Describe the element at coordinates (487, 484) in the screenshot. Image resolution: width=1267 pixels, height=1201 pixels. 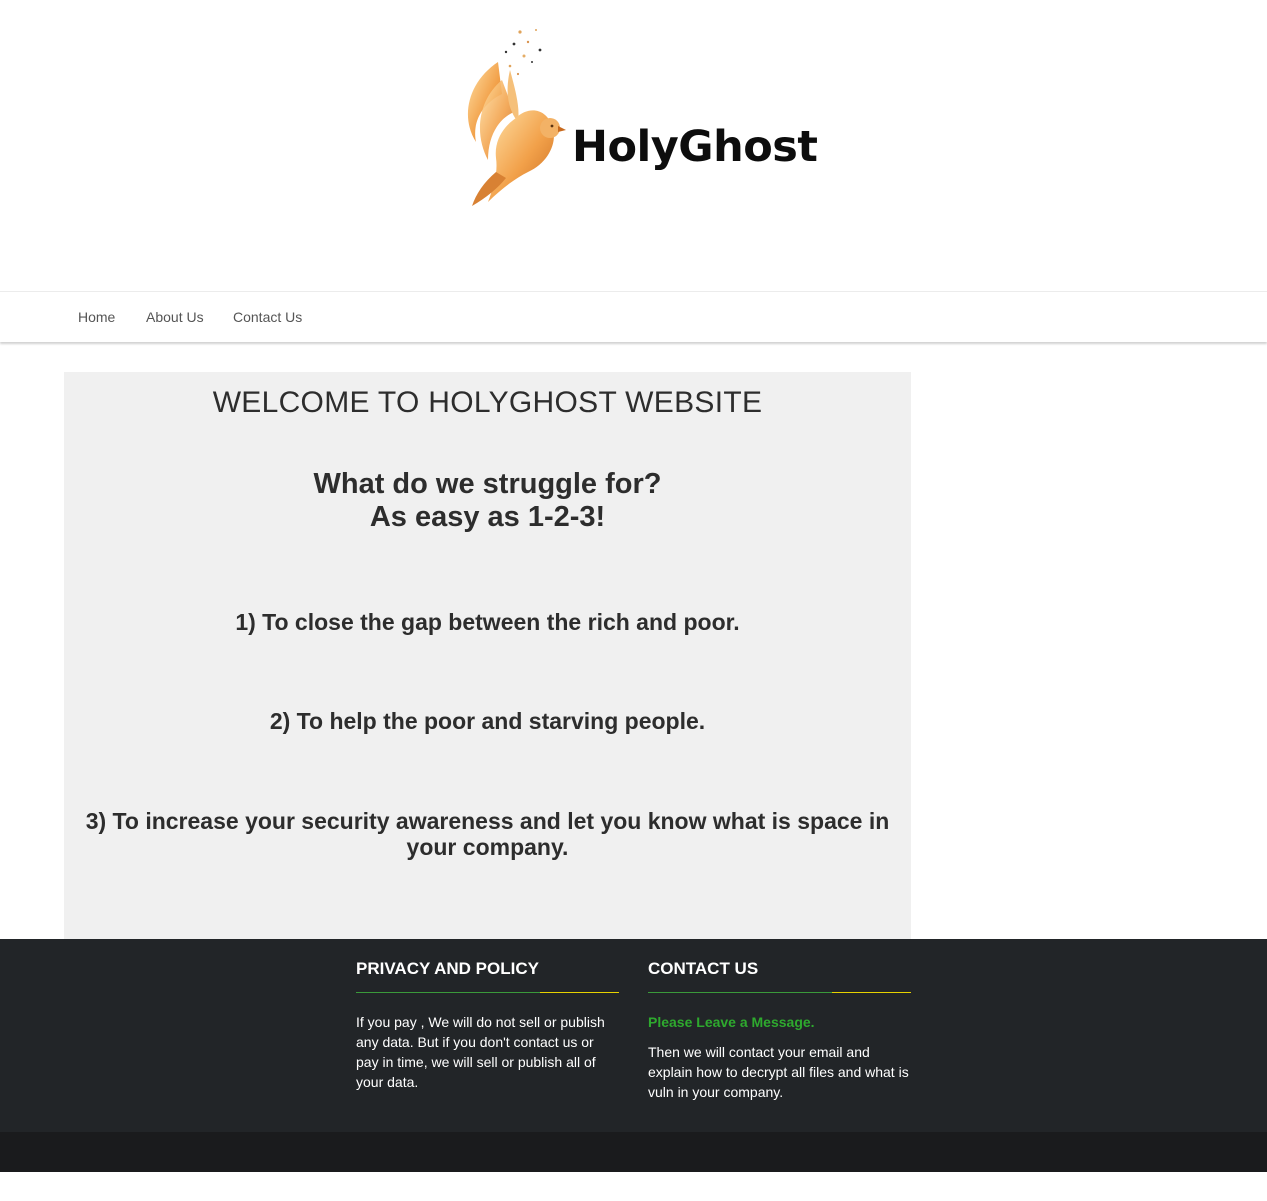
I see `subtitle-line-1: What do we struggle for?` at that location.